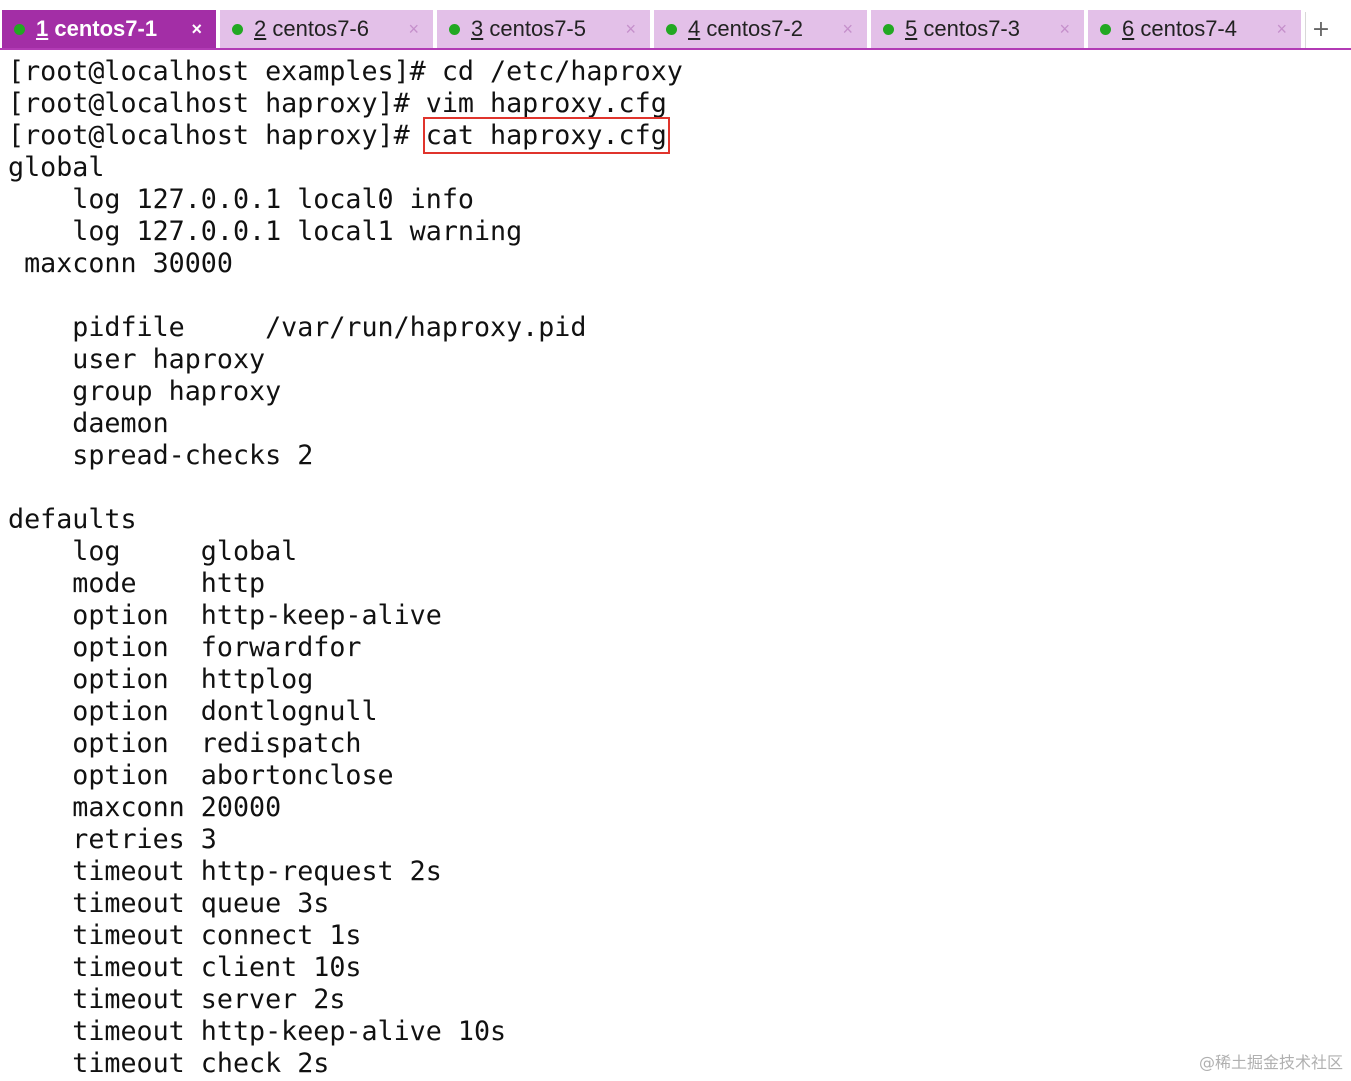 This screenshot has width=1351, height=1081. I want to click on tab-number: 4, so click(694, 28).